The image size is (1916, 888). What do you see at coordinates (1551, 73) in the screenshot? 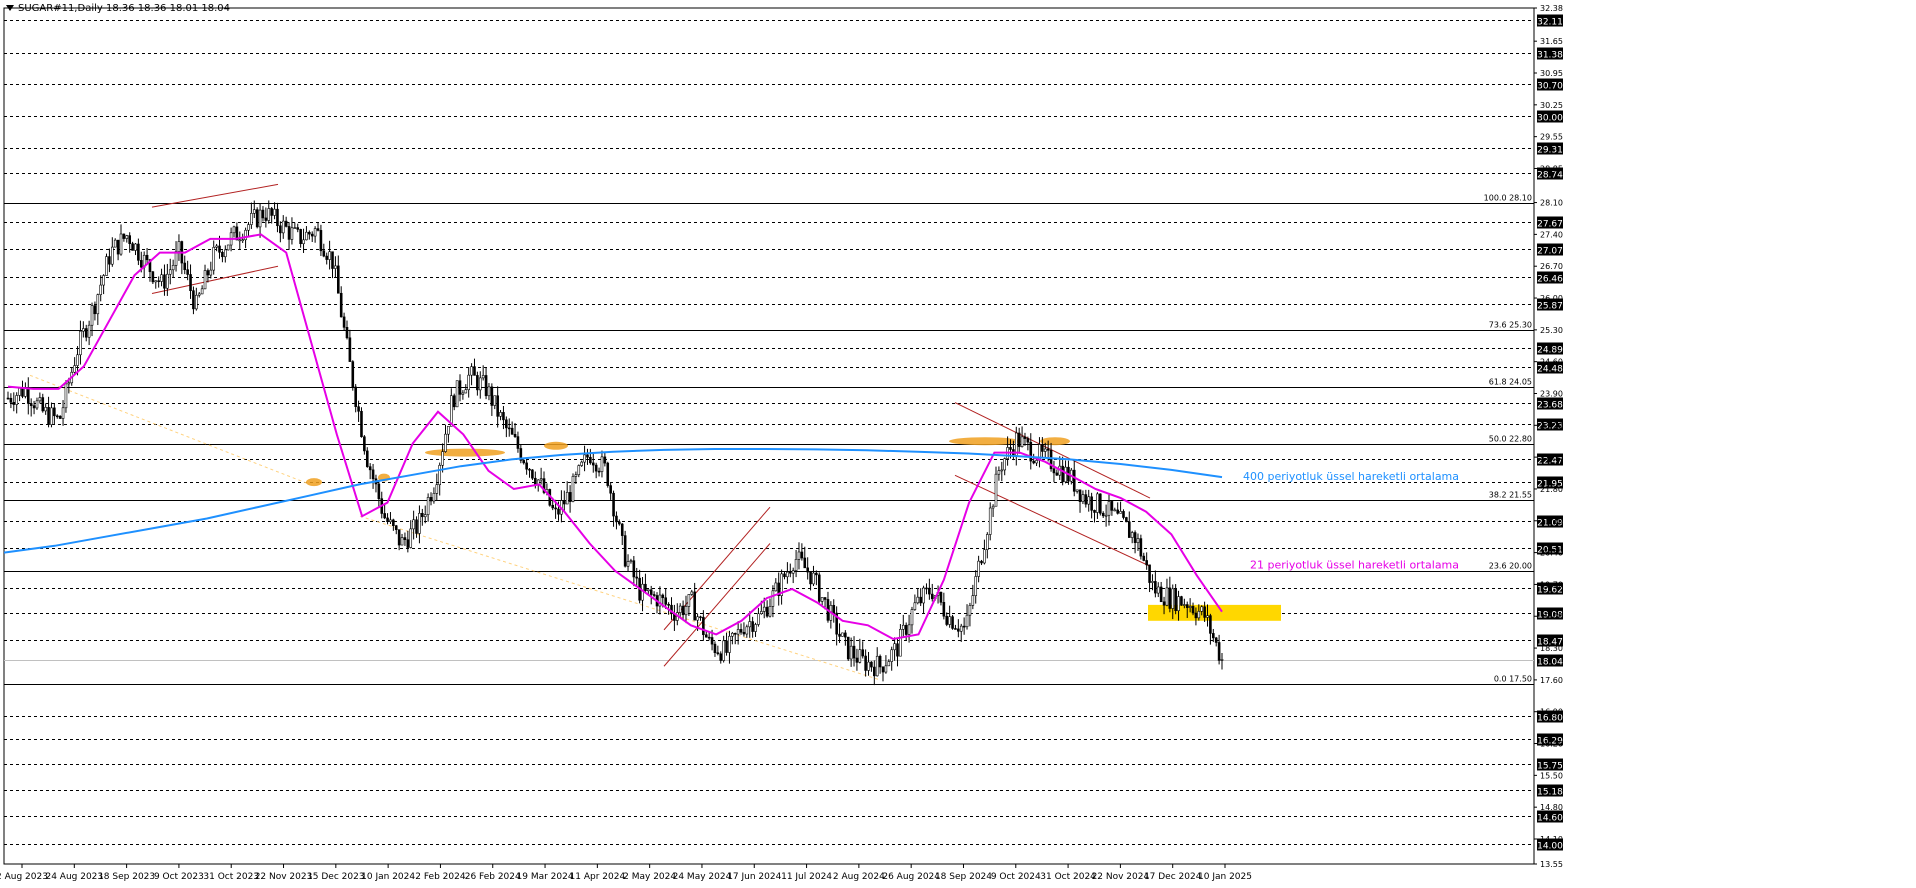
I see `price-label: 30.95` at bounding box center [1551, 73].